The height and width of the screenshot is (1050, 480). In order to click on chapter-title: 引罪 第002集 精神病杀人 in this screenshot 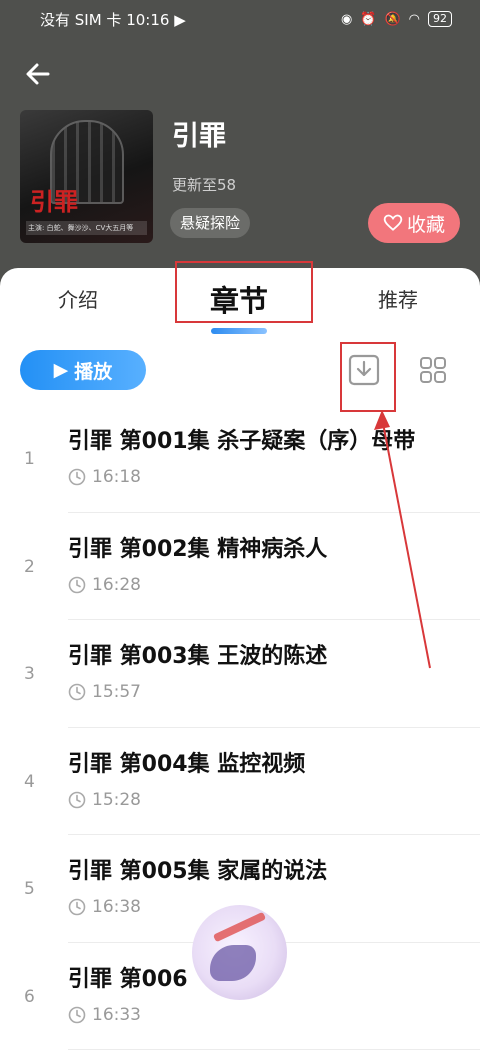, I will do `click(197, 547)`.